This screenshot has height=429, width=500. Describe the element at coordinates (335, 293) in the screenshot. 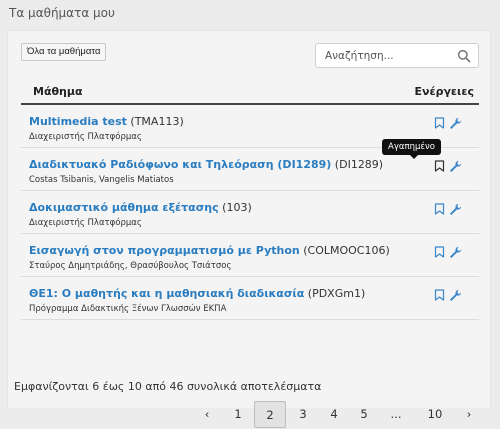

I see `course-code: (PDXGm1)` at that location.